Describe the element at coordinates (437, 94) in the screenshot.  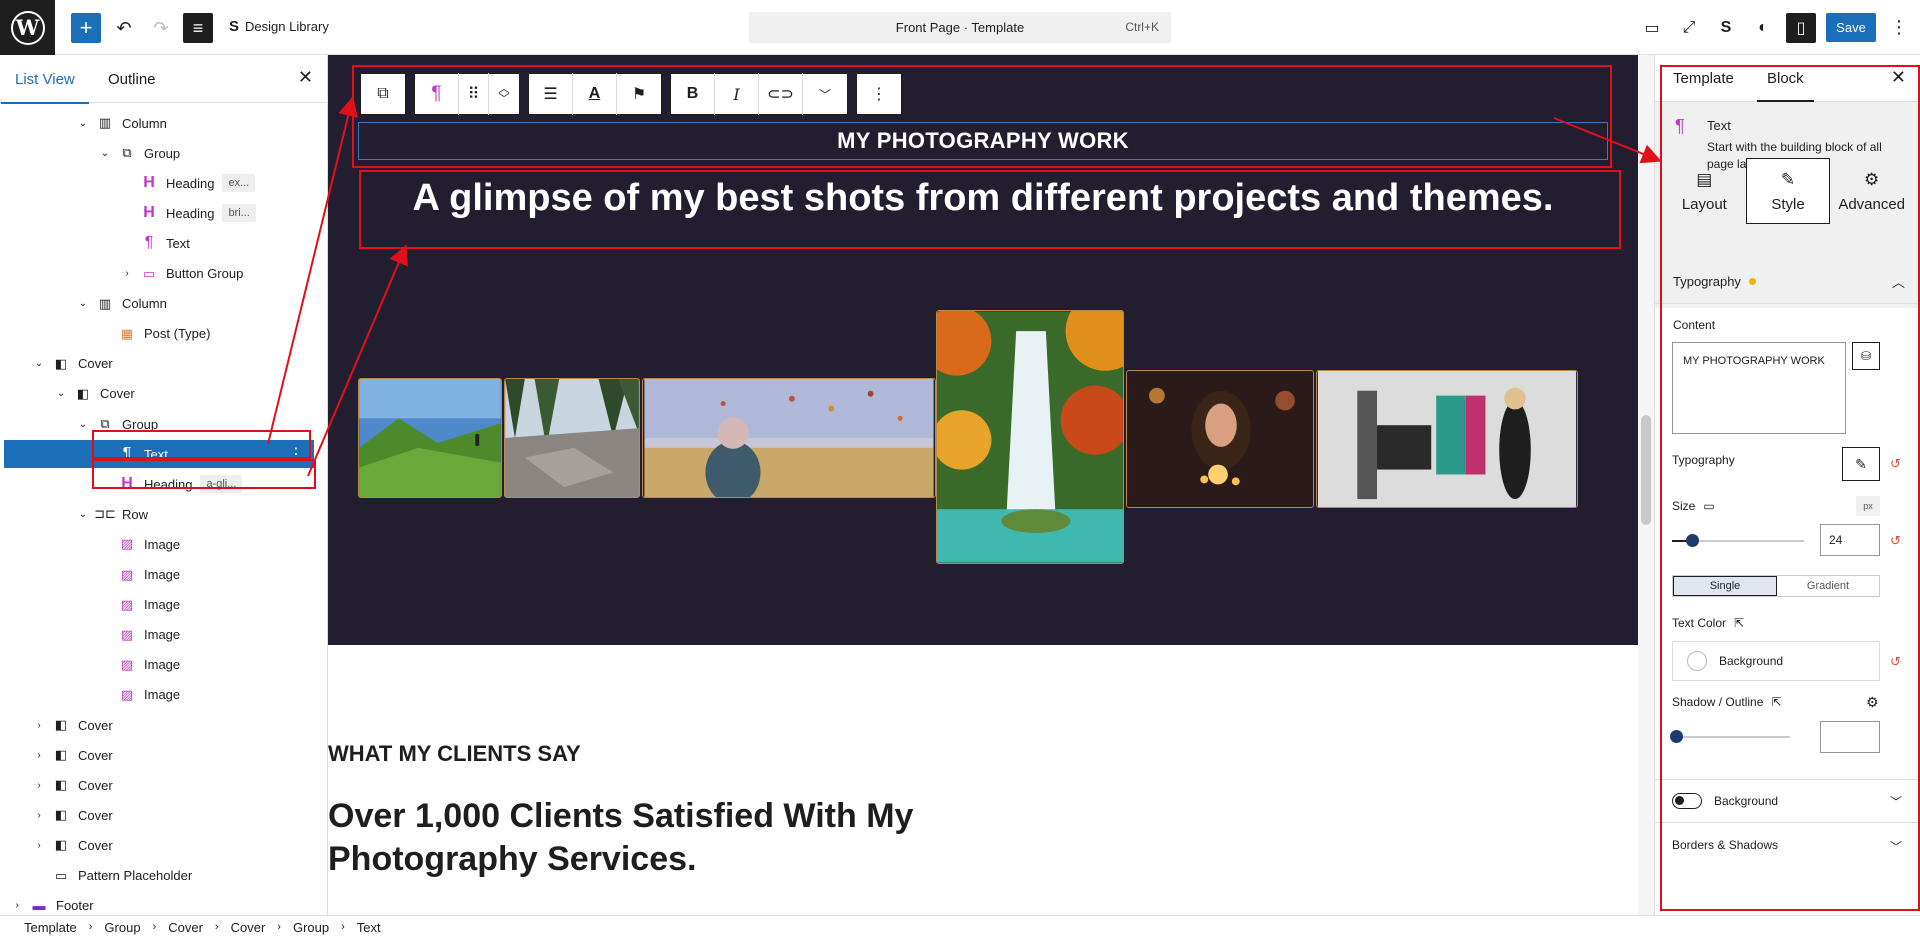
I see `paragraph-icon: ¶` at that location.